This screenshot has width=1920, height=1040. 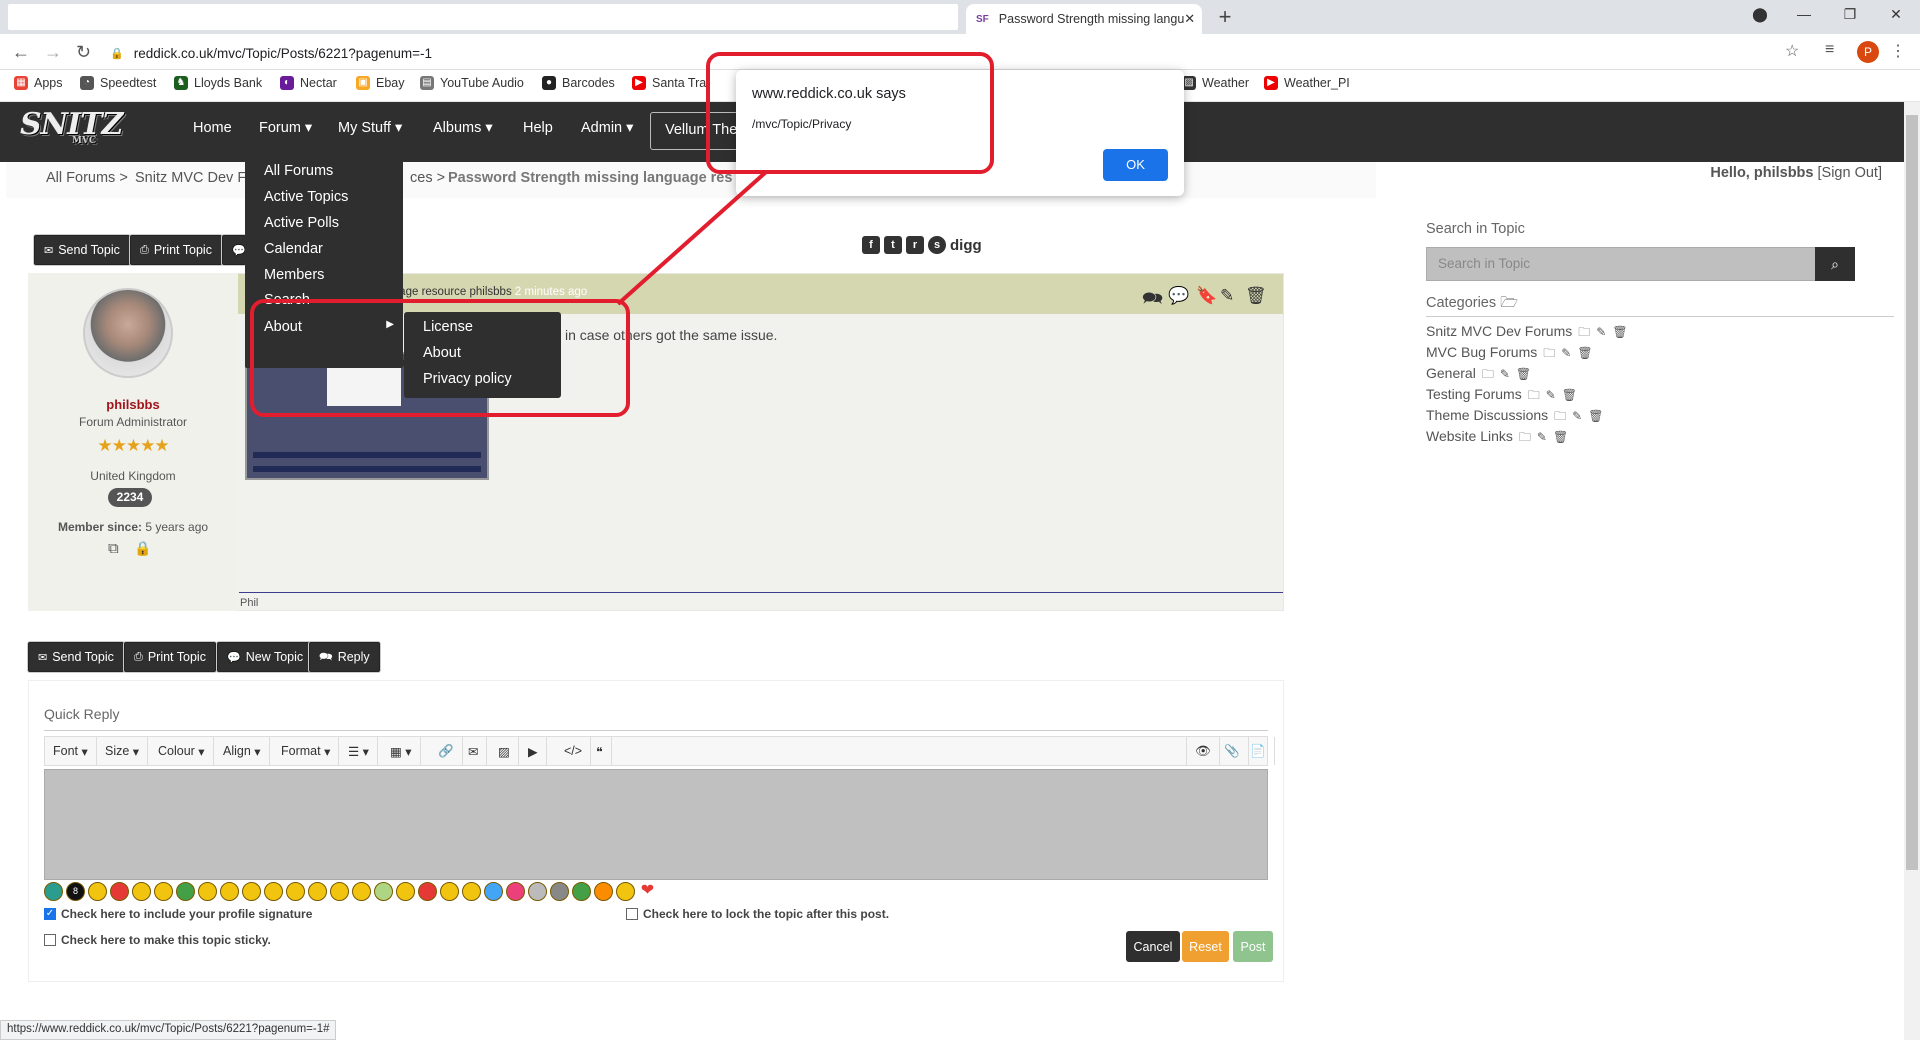 What do you see at coordinates (1868, 52) in the screenshot?
I see `profile-avatar: P` at bounding box center [1868, 52].